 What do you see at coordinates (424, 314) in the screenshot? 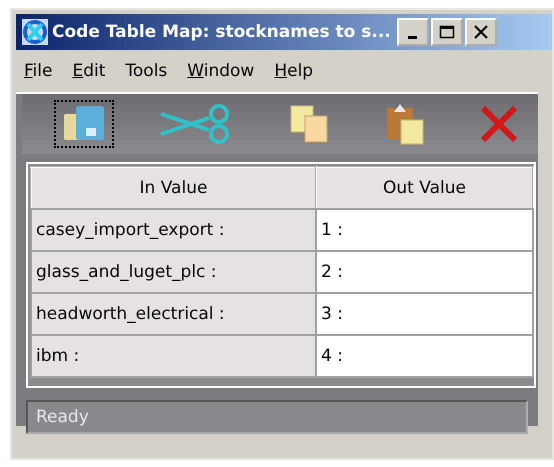
I see `table-cell: 3 :` at bounding box center [424, 314].